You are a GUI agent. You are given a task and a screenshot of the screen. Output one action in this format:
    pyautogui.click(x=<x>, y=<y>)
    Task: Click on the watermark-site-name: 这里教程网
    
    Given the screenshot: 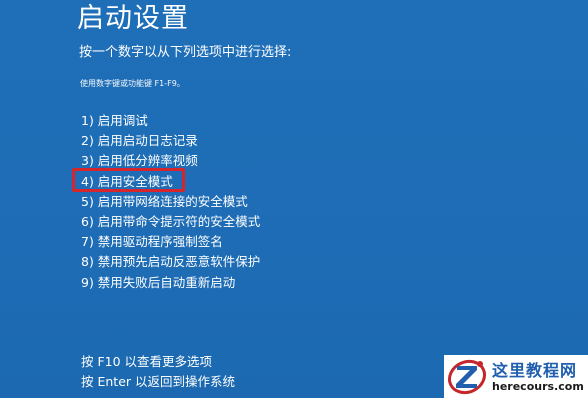 What is the action you would take?
    pyautogui.click(x=535, y=370)
    